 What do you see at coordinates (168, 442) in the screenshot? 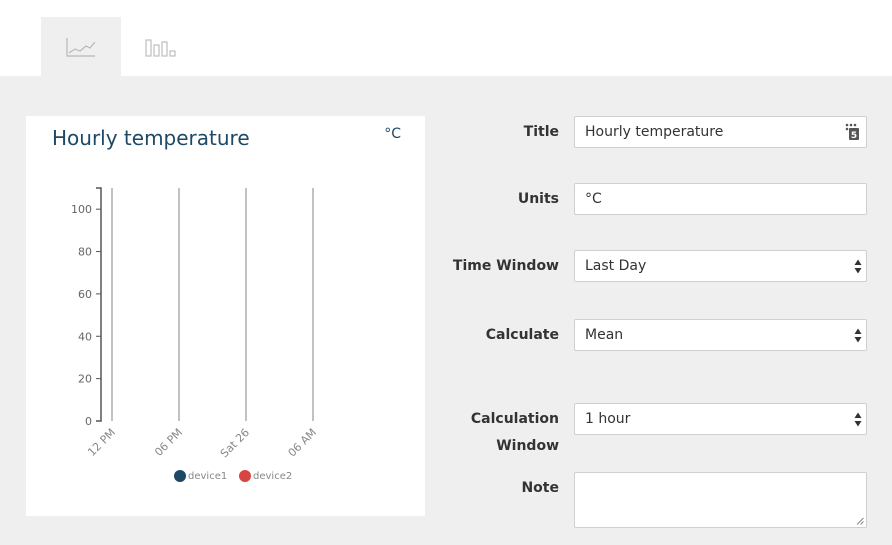
I see `x-tick-label: 06 PM` at bounding box center [168, 442].